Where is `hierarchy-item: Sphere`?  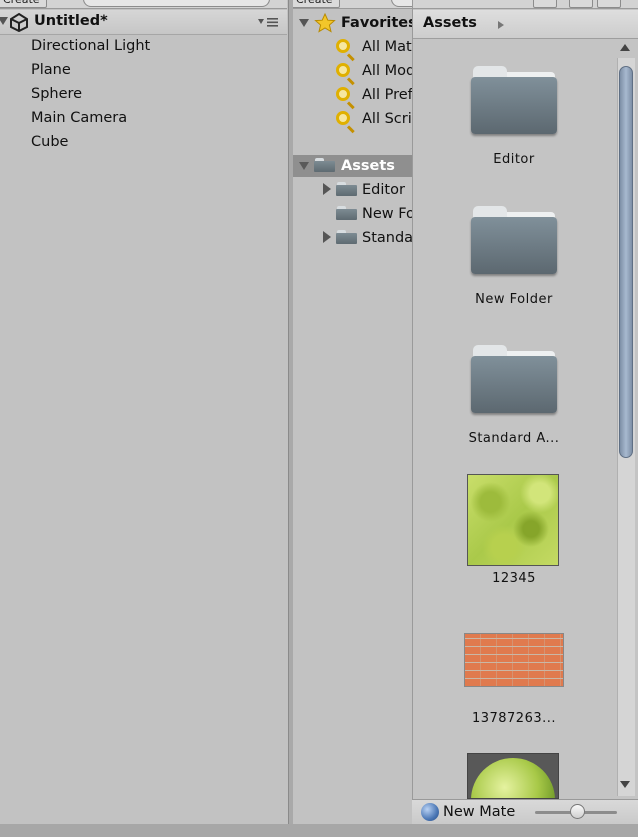
hierarchy-item: Sphere is located at coordinates (56, 94).